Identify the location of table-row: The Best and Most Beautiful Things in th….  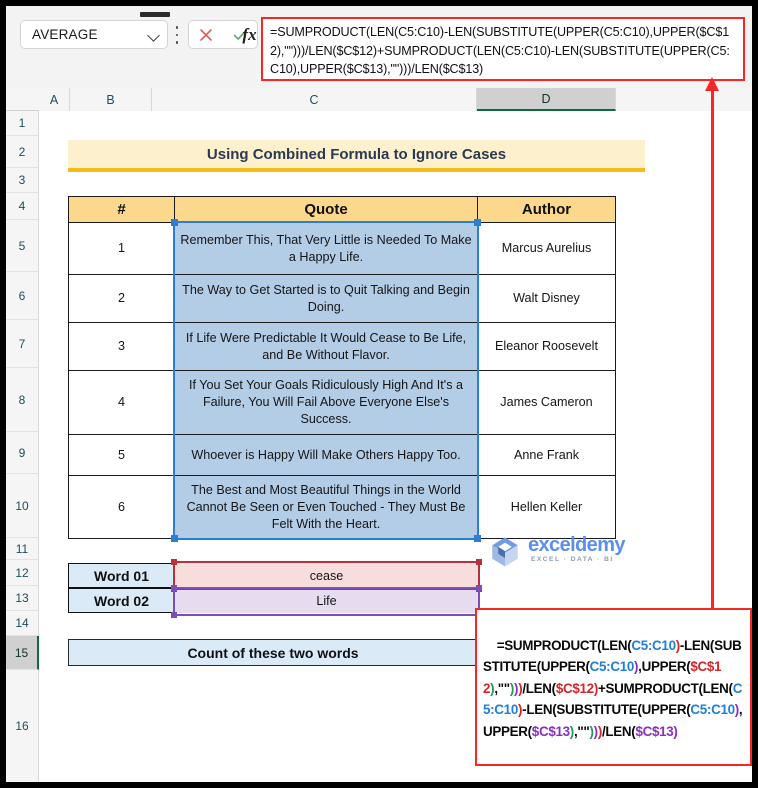
(326, 507).